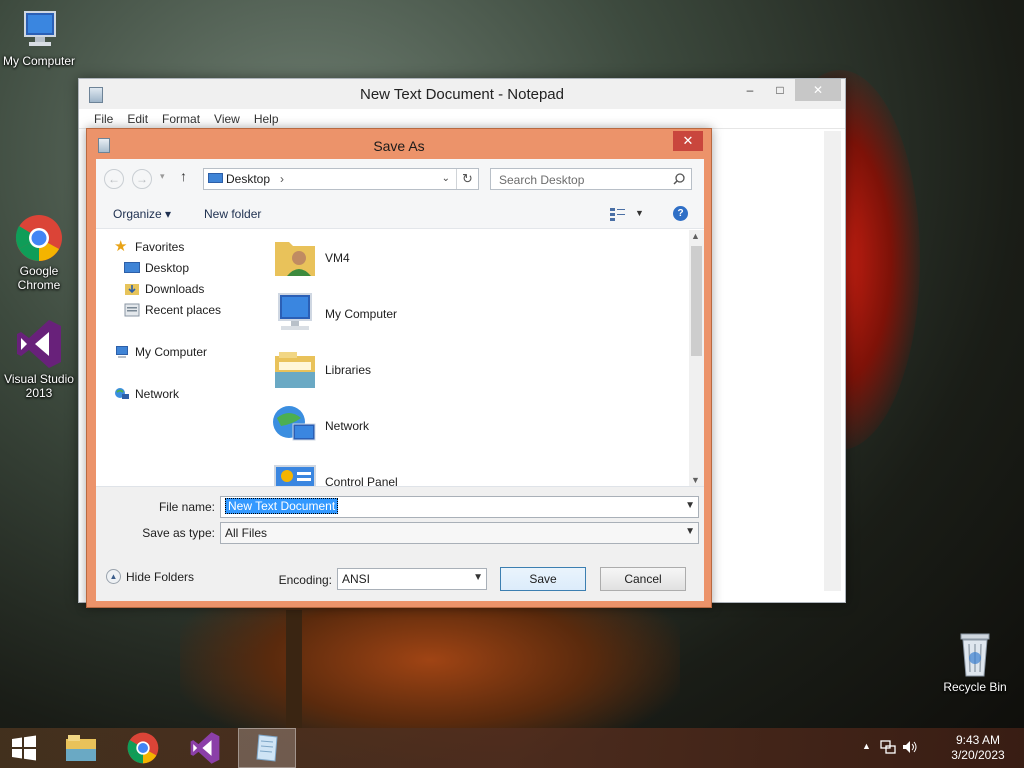  What do you see at coordinates (542, 180) in the screenshot?
I see `search-placeholder: Search Desktop` at bounding box center [542, 180].